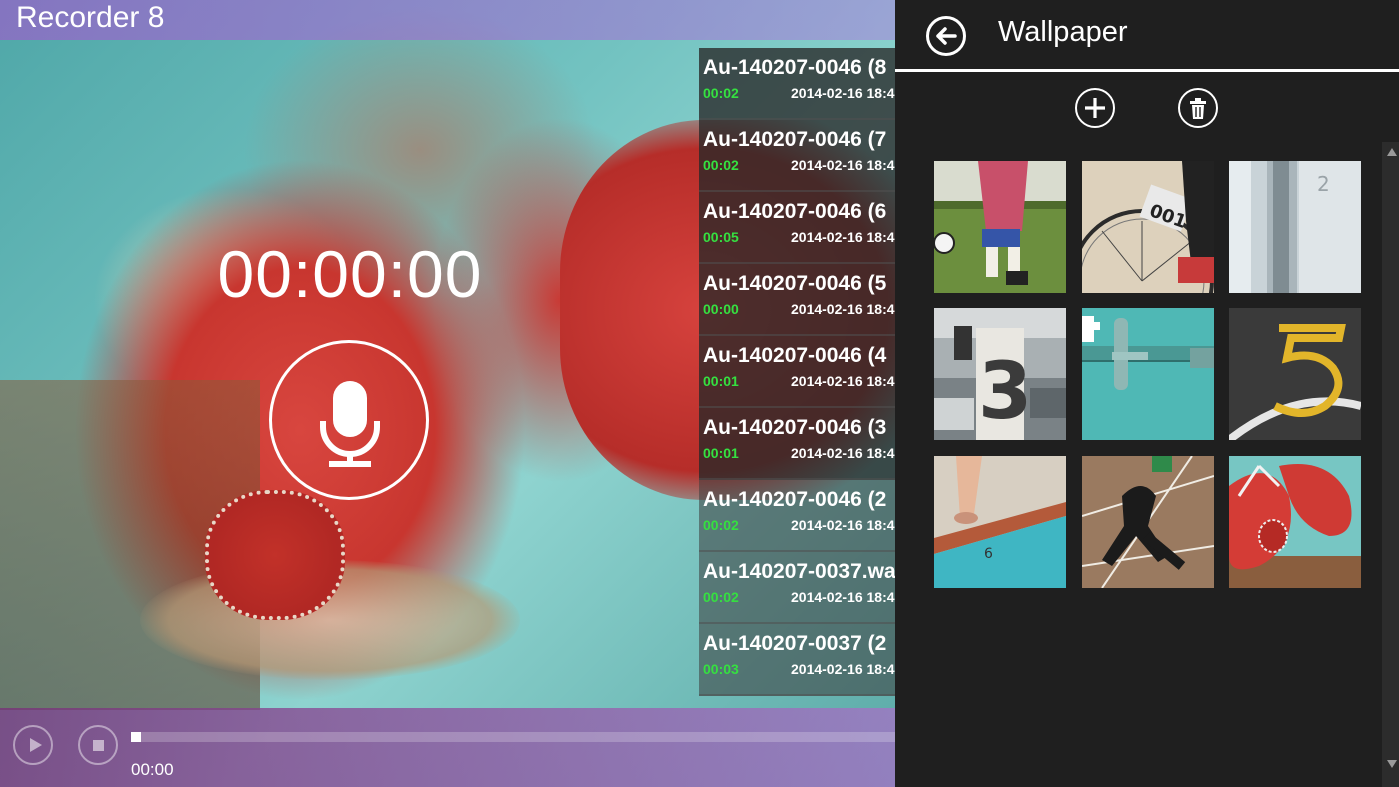  I want to click on recording-name: Au-140207-0046 (5, so click(795, 283).